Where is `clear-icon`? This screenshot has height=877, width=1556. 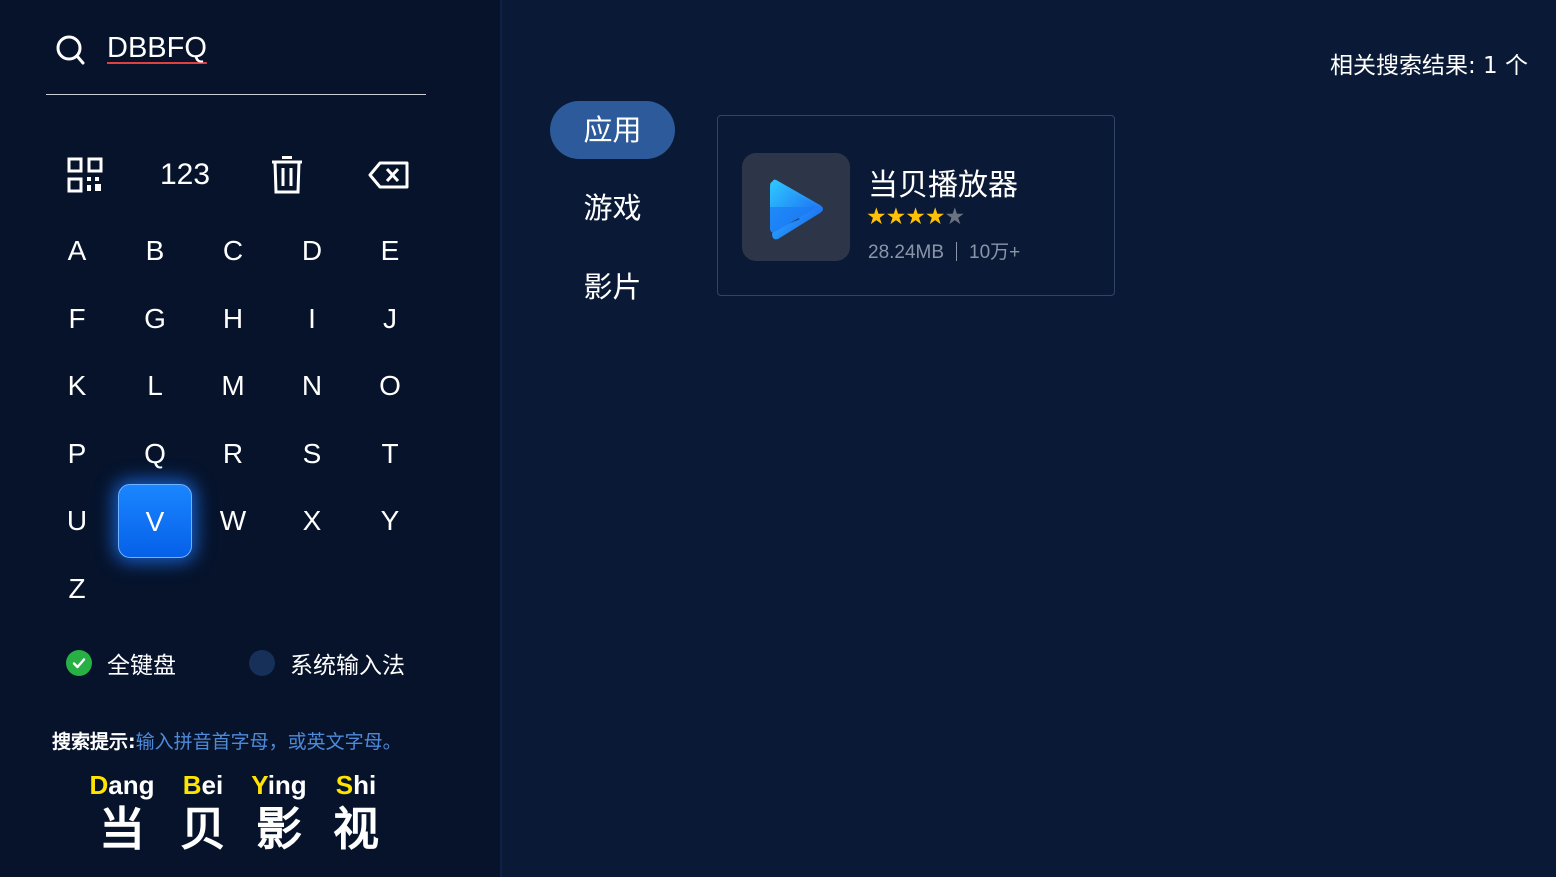
clear-icon is located at coordinates (287, 175).